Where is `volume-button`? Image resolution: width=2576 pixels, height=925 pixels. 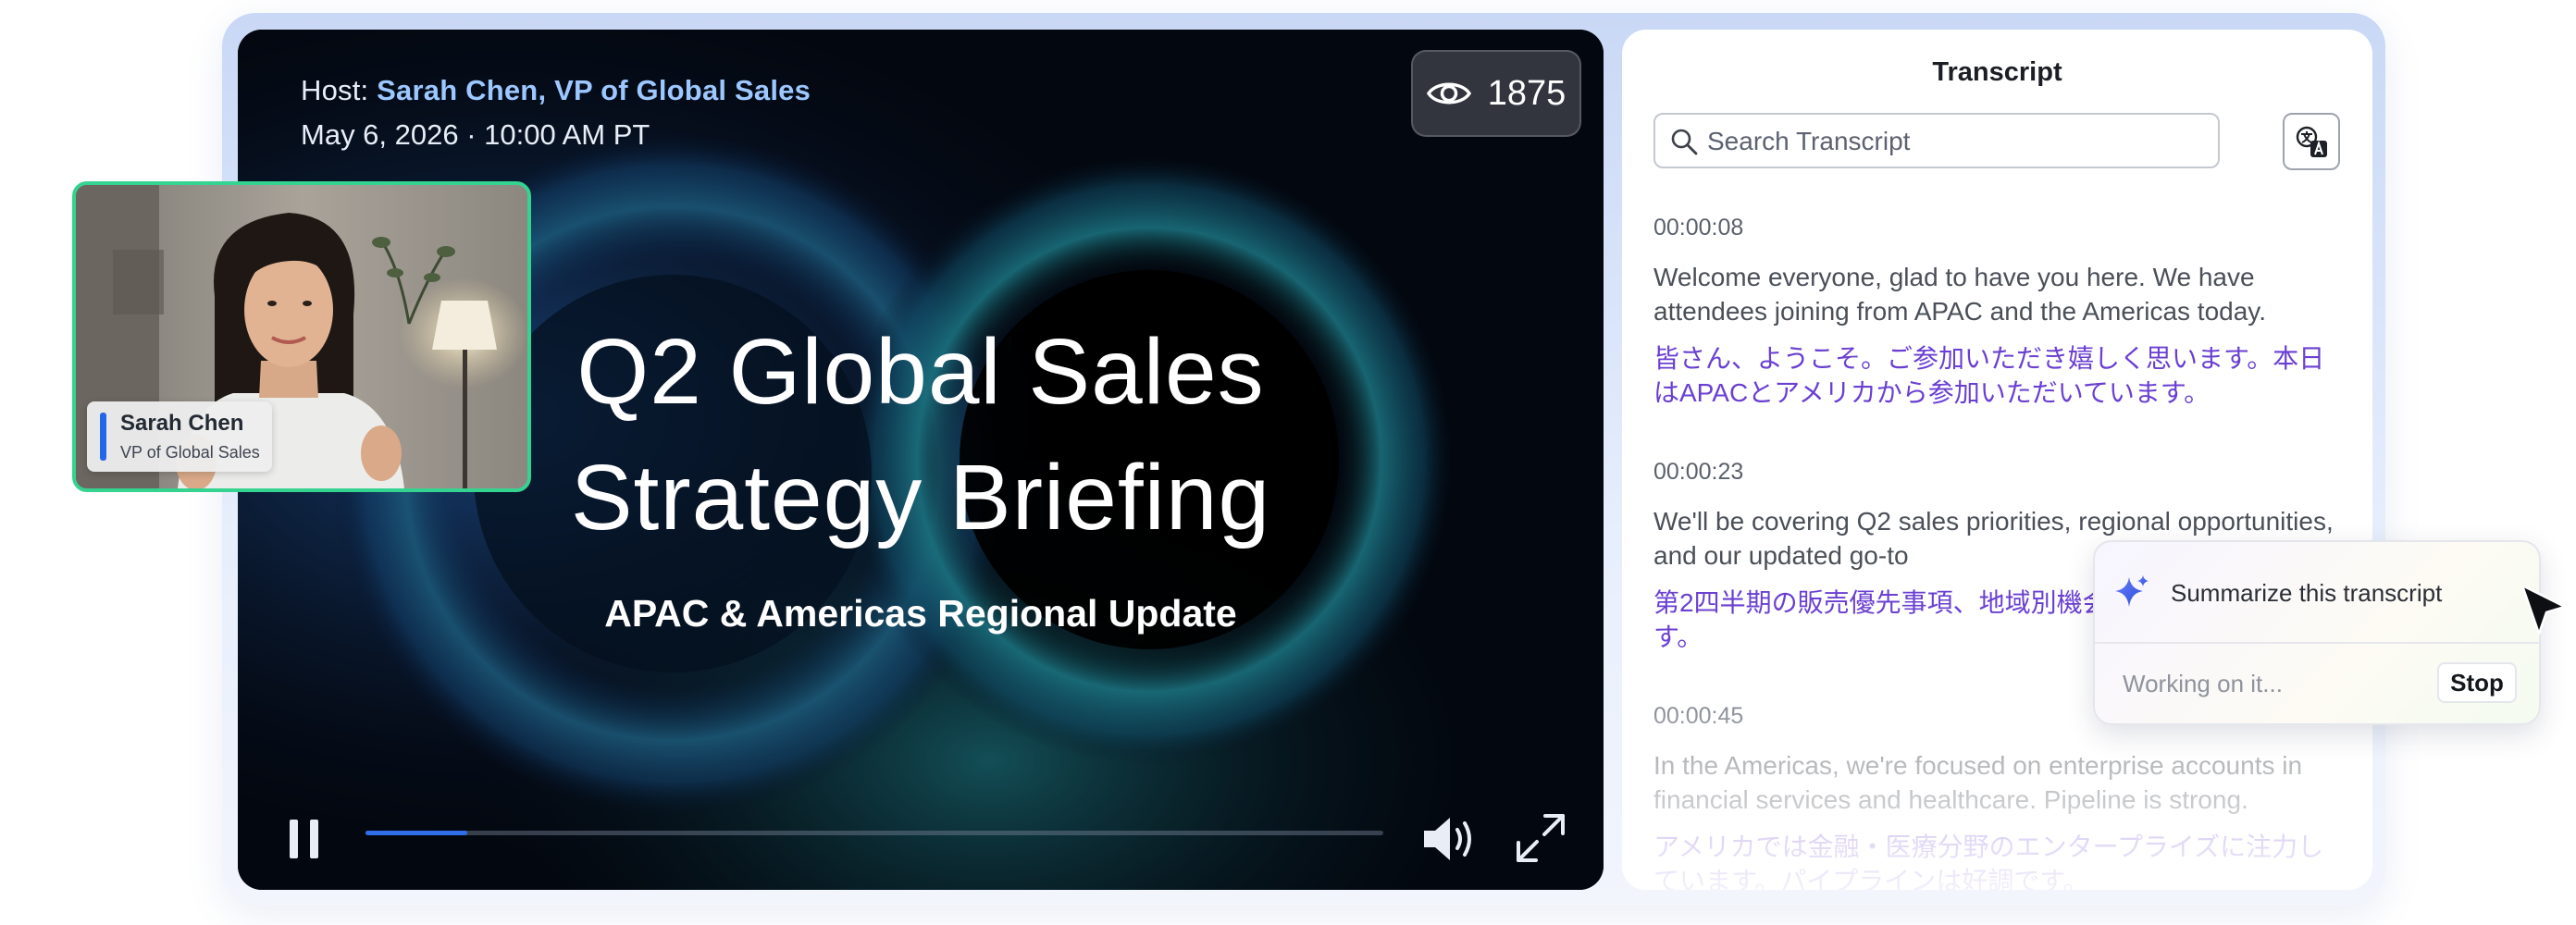
volume-button is located at coordinates (1449, 839).